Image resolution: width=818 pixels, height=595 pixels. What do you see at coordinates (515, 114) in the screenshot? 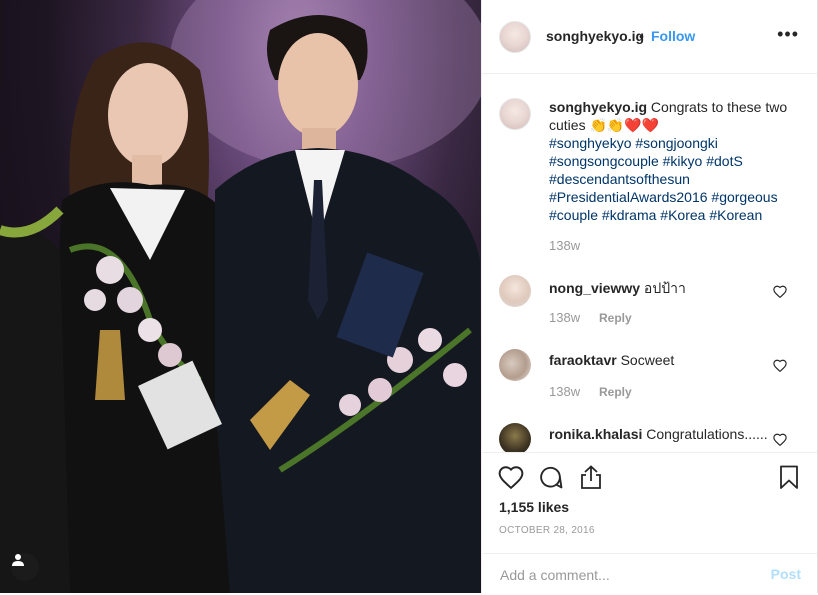
I see `caption-avatar` at bounding box center [515, 114].